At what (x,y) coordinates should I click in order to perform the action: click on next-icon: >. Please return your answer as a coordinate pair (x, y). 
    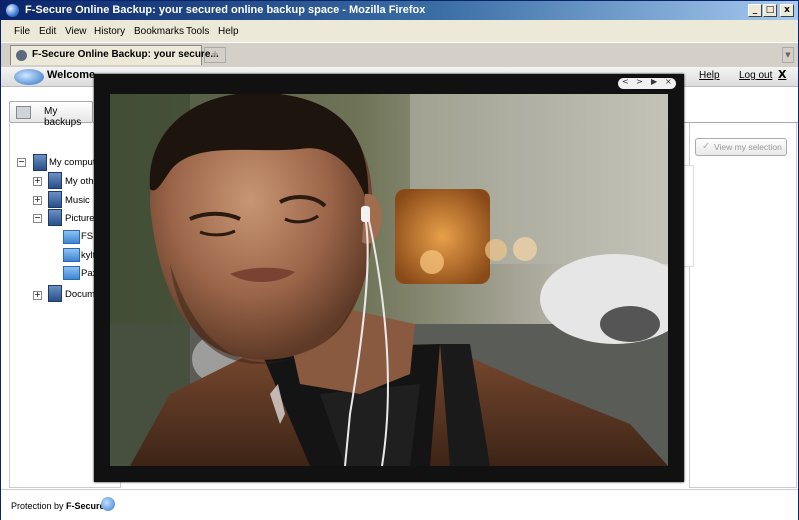
    Looking at the image, I should click on (639, 81).